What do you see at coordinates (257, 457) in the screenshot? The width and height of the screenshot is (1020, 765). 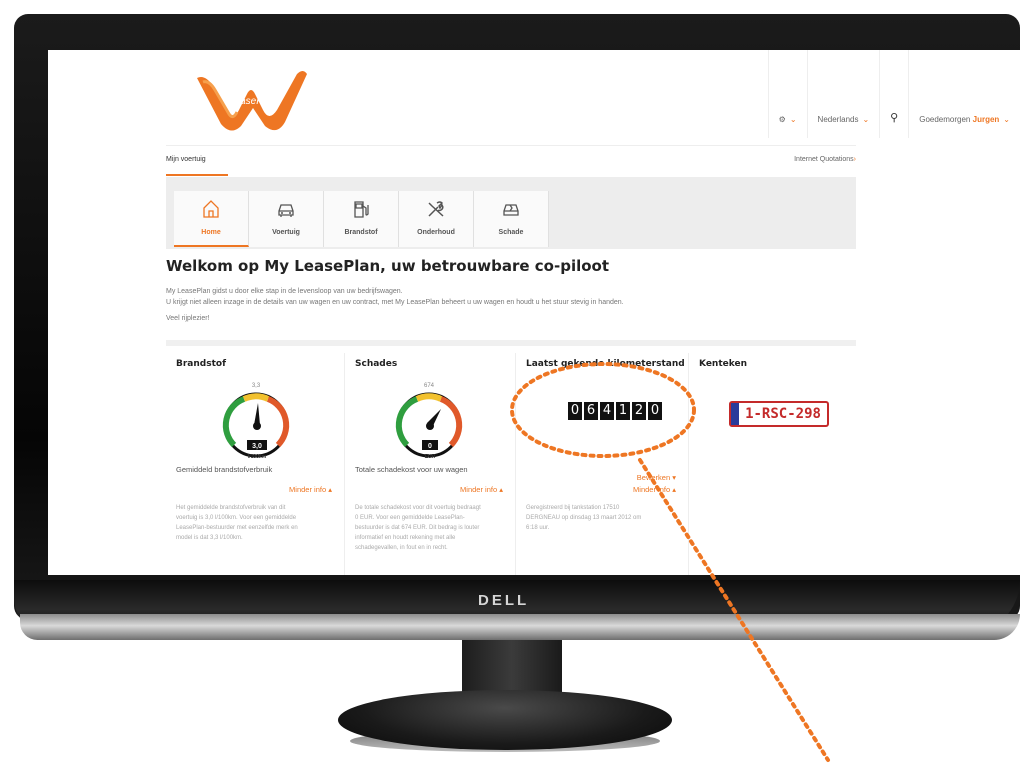 I see `gauge-unit: l/100km` at bounding box center [257, 457].